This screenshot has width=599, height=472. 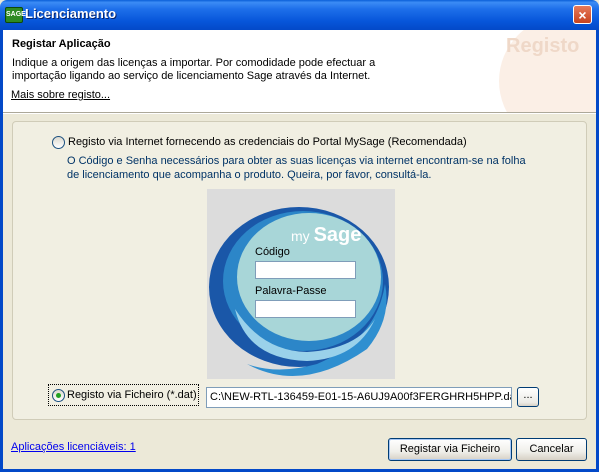 What do you see at coordinates (15, 15) in the screenshot?
I see `sage-app-icon: SAGE` at bounding box center [15, 15].